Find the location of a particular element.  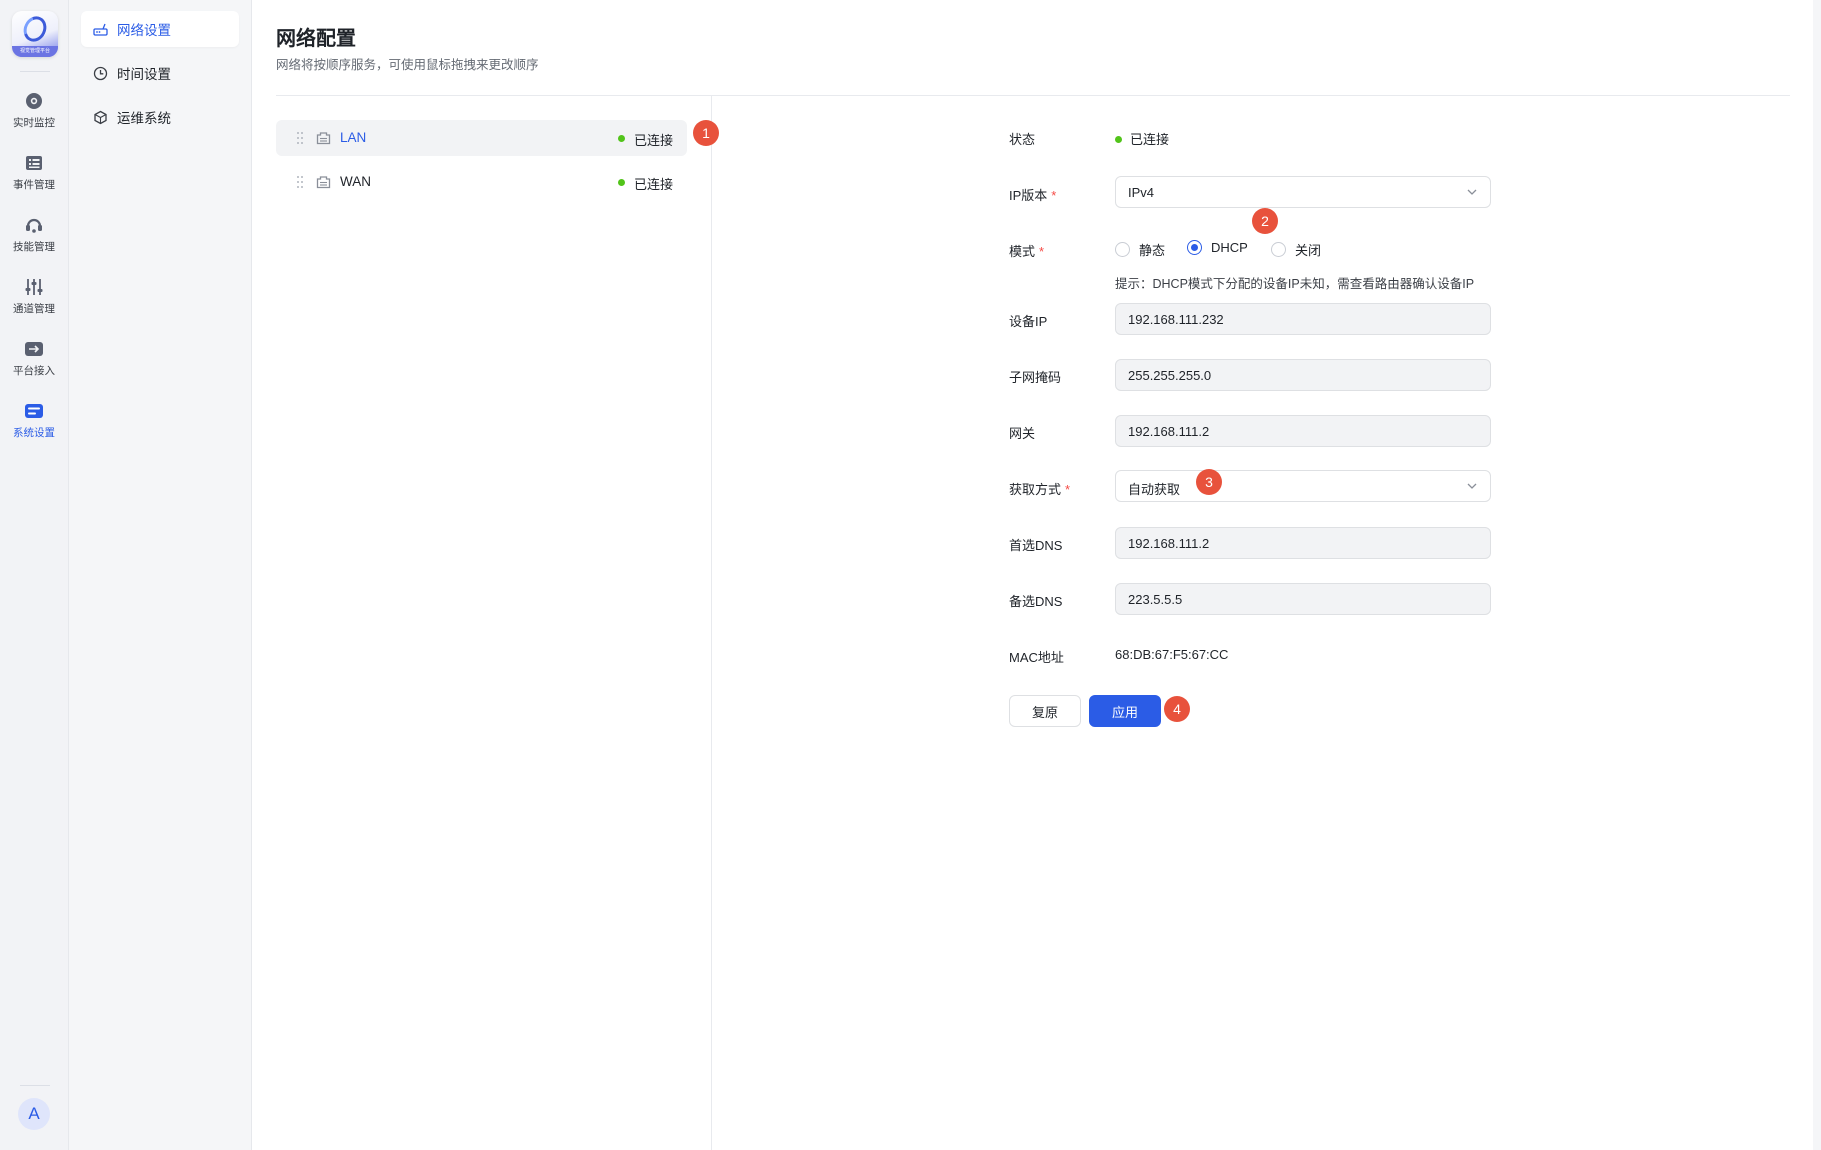

window-edge is located at coordinates (1817, 575).